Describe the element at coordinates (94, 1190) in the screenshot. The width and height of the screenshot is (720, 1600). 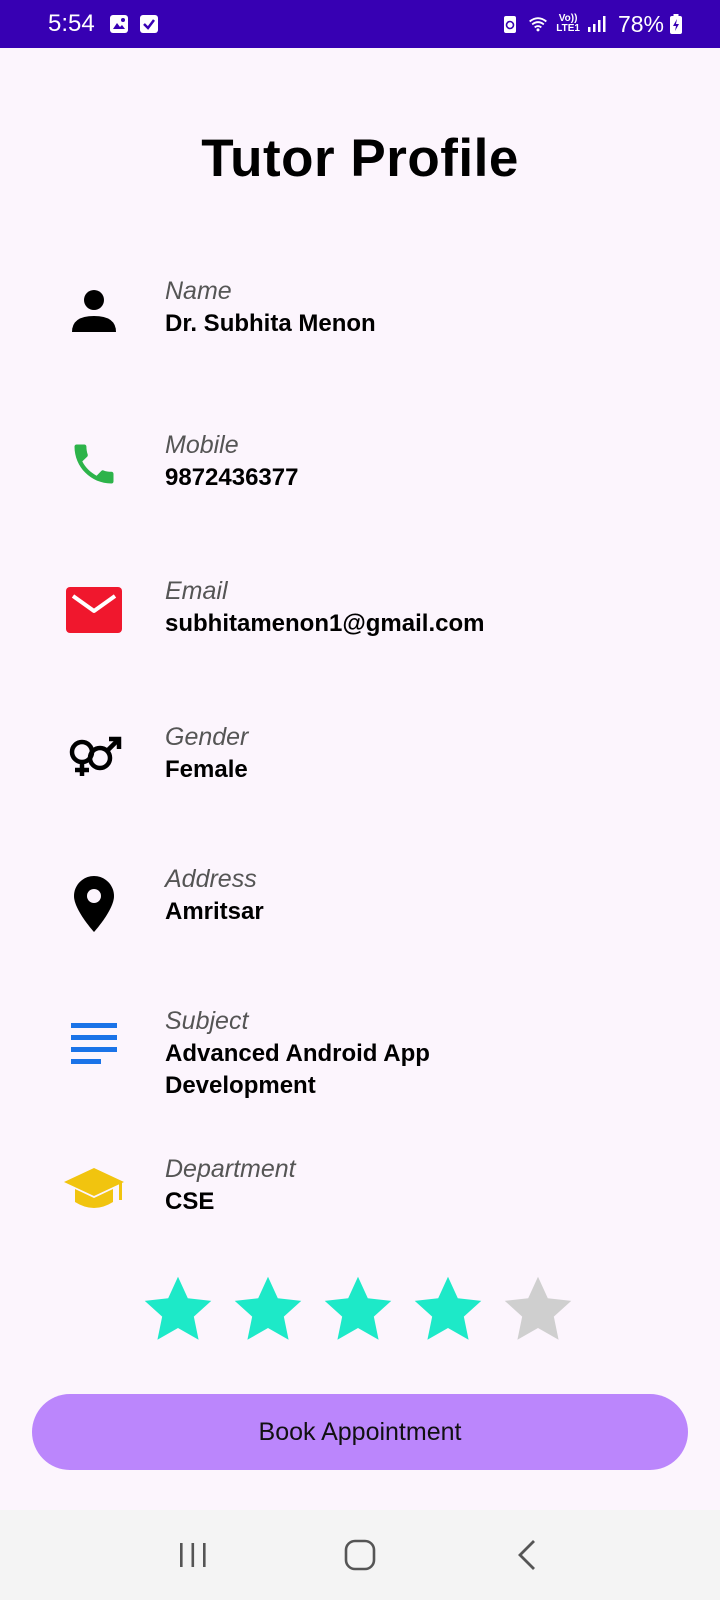
I see `graduation-cap-icon` at that location.